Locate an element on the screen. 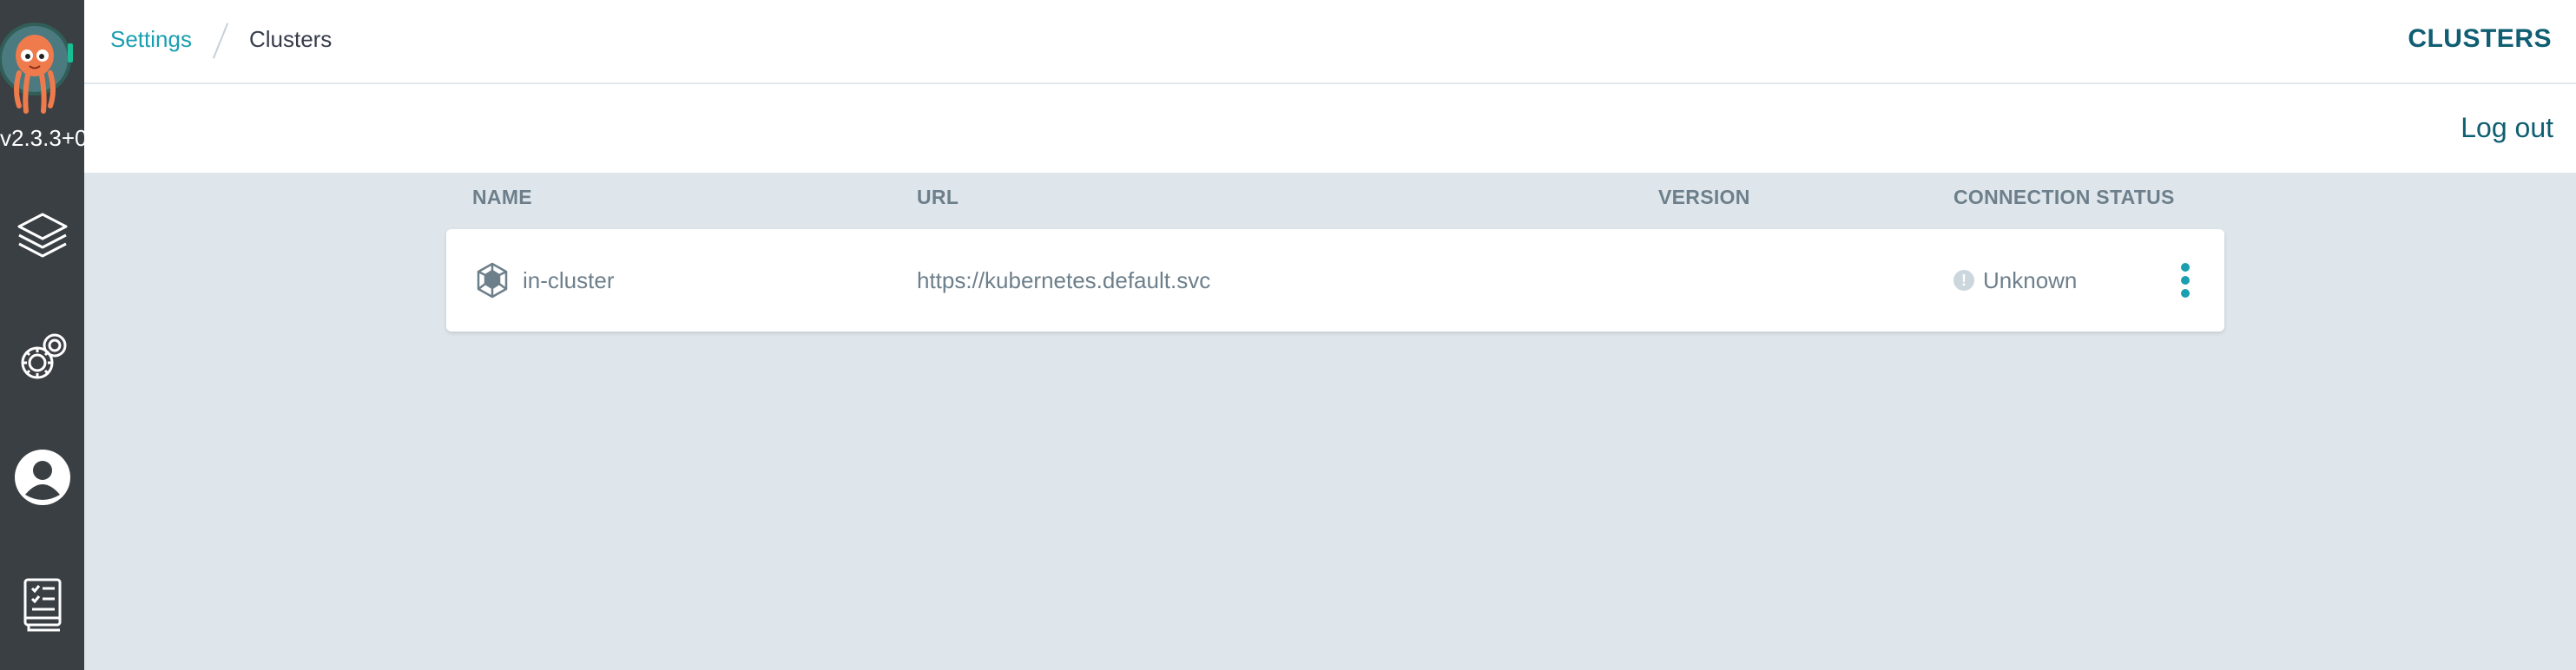 This screenshot has height=670, width=2576. sidebar-item-applications is located at coordinates (42, 237).